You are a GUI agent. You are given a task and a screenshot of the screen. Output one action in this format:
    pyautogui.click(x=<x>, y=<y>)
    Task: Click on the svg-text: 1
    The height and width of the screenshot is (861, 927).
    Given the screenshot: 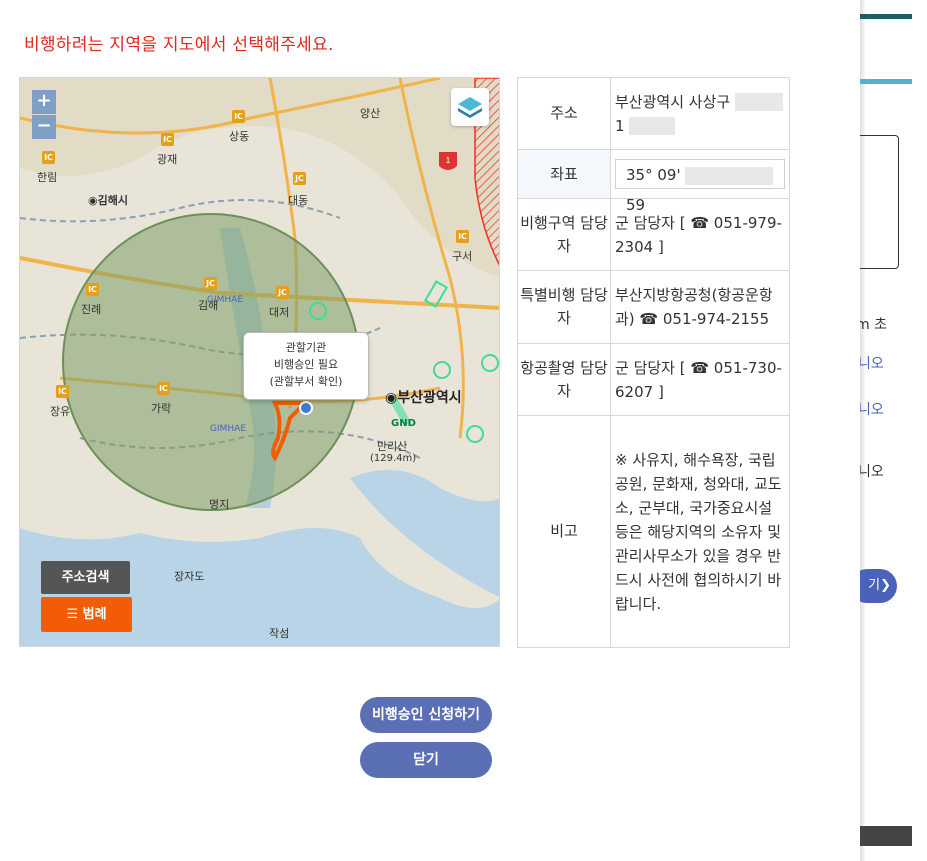 What is the action you would take?
    pyautogui.click(x=448, y=160)
    